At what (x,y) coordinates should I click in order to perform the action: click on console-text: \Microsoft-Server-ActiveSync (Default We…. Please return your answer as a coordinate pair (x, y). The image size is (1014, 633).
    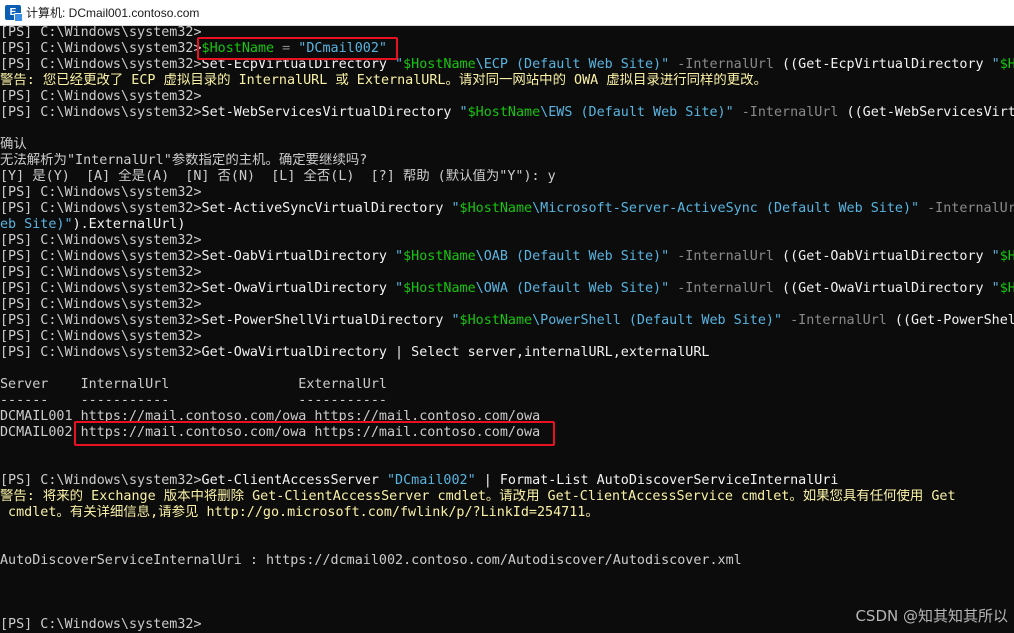
    Looking at the image, I should click on (726, 208).